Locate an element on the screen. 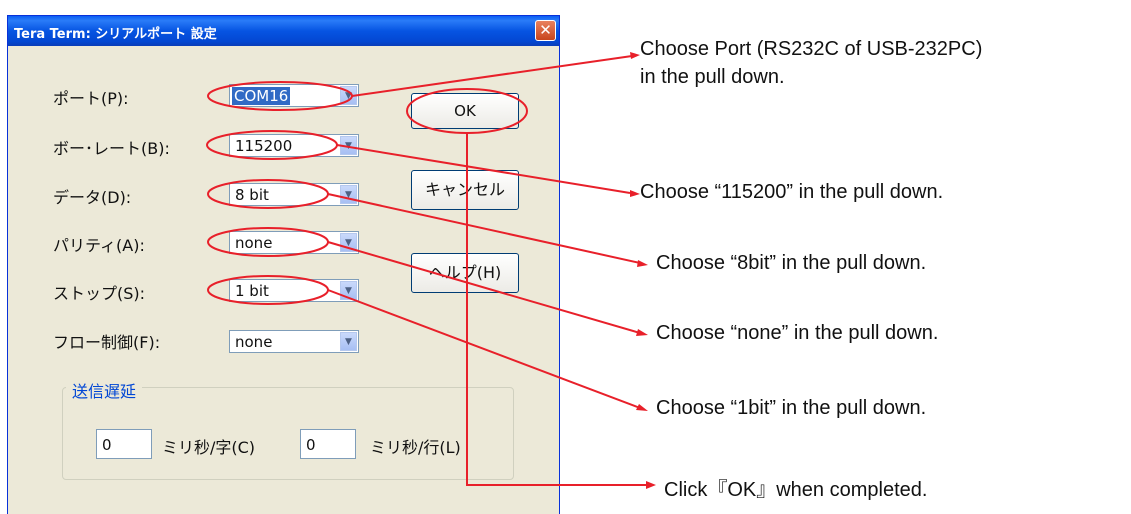  ok-highlight is located at coordinates (467, 111).